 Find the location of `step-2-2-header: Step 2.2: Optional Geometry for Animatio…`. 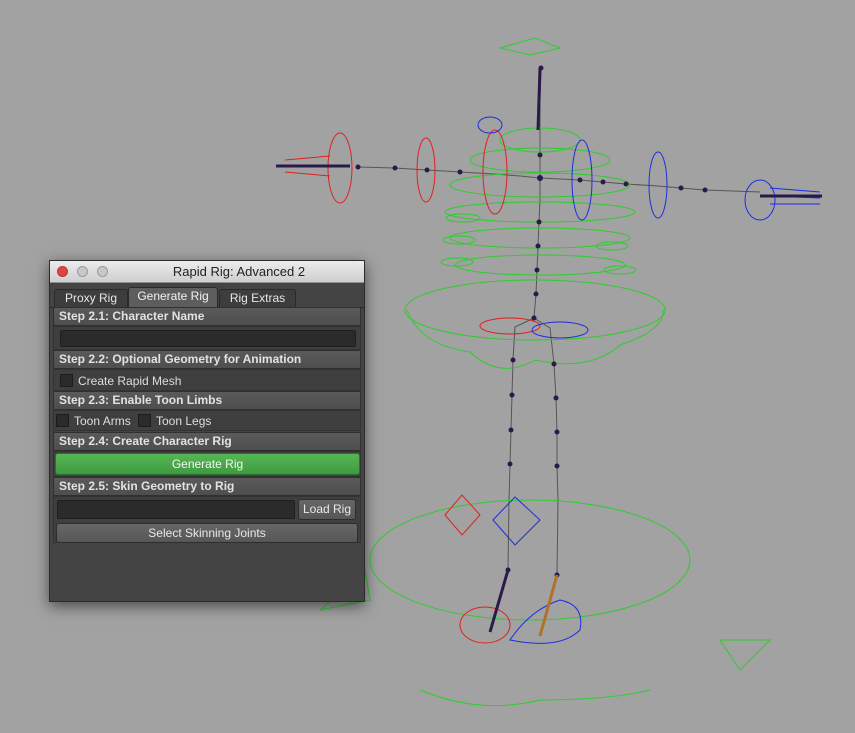

step-2-2-header: Step 2.2: Optional Geometry for Animatio… is located at coordinates (207, 359).